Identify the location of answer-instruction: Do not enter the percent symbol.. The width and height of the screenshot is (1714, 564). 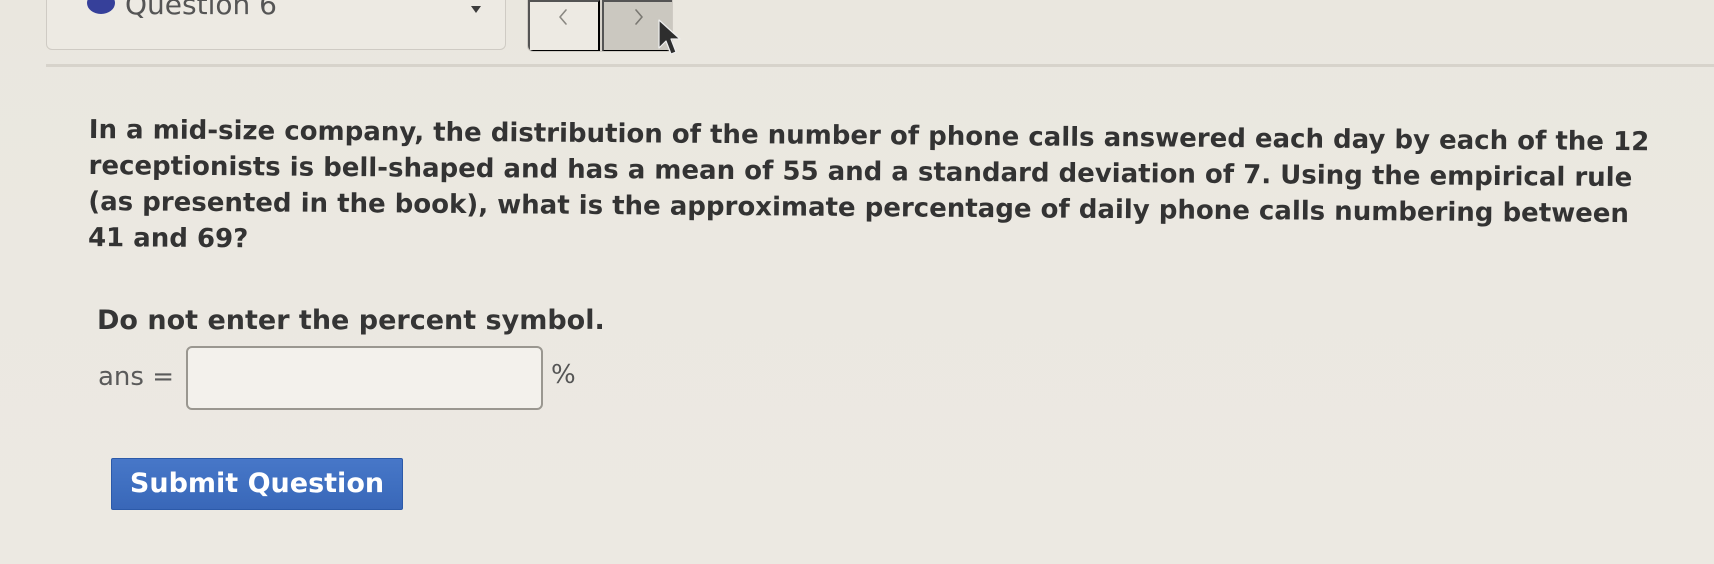
(351, 320).